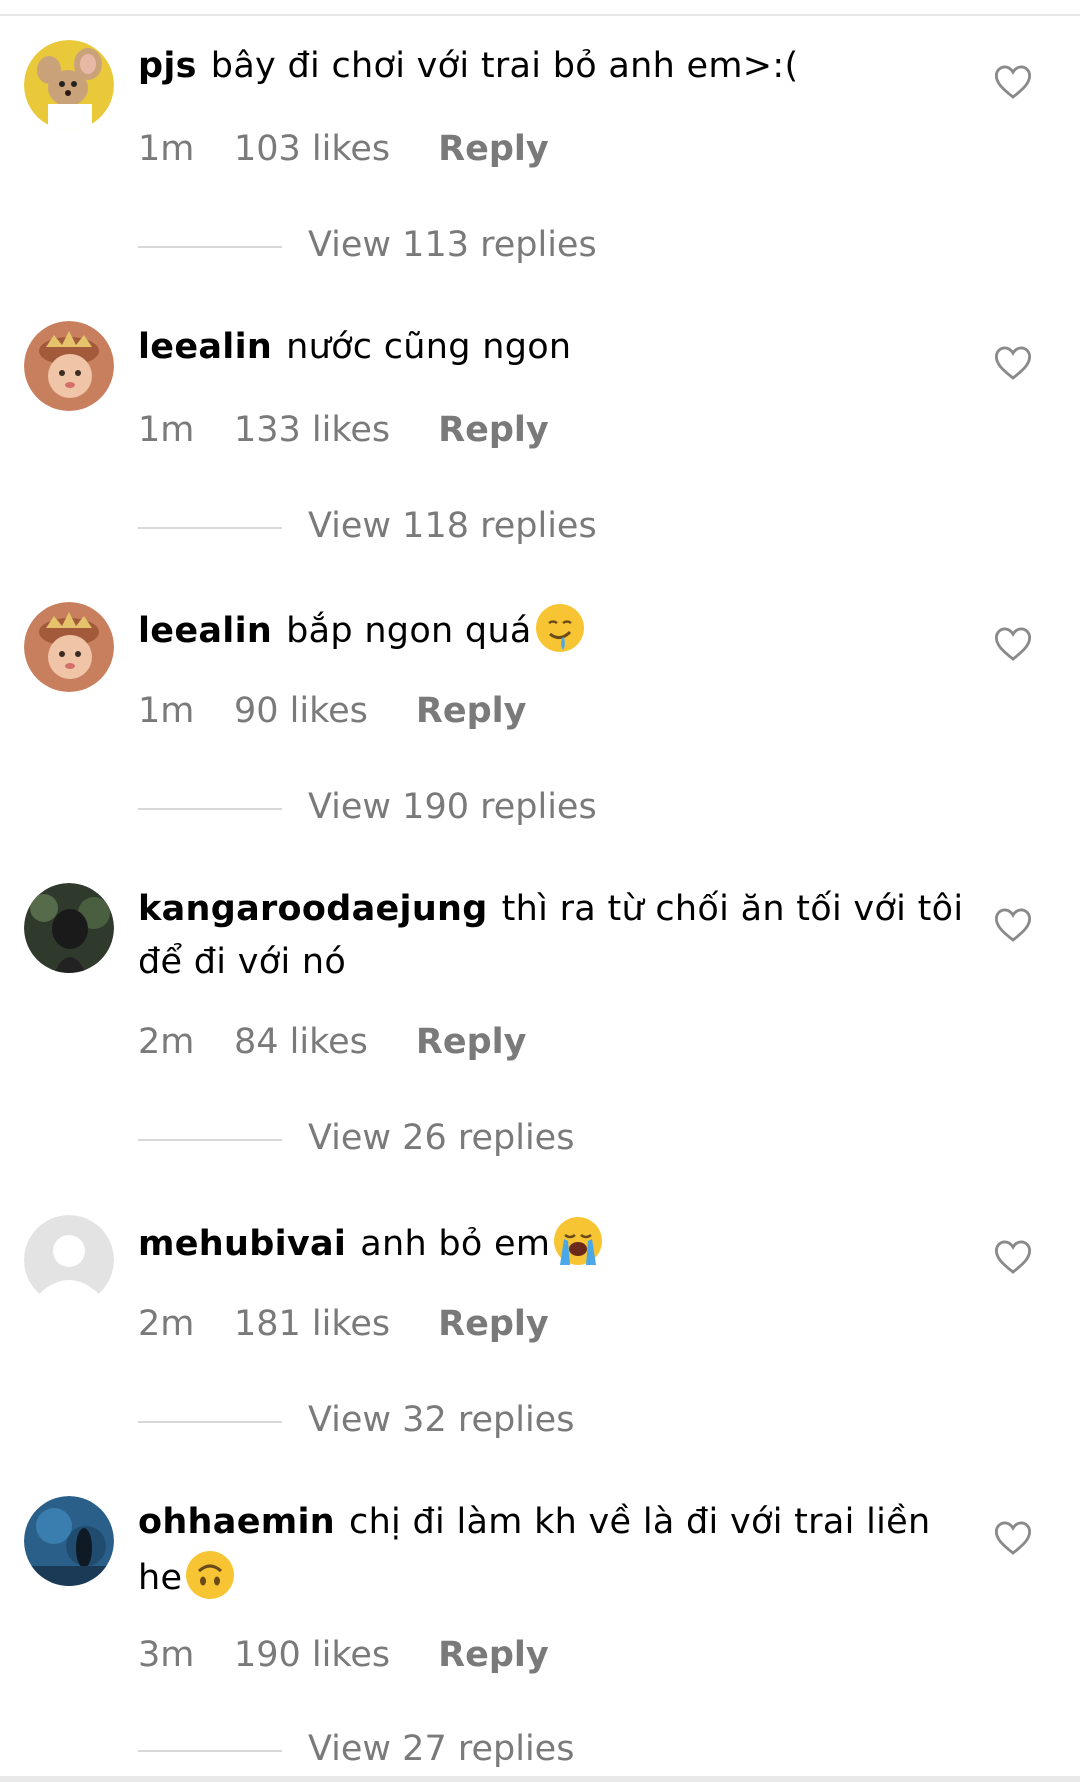 The image size is (1080, 1782). What do you see at coordinates (312, 430) in the screenshot?
I see `comment-likes: 133 likes` at bounding box center [312, 430].